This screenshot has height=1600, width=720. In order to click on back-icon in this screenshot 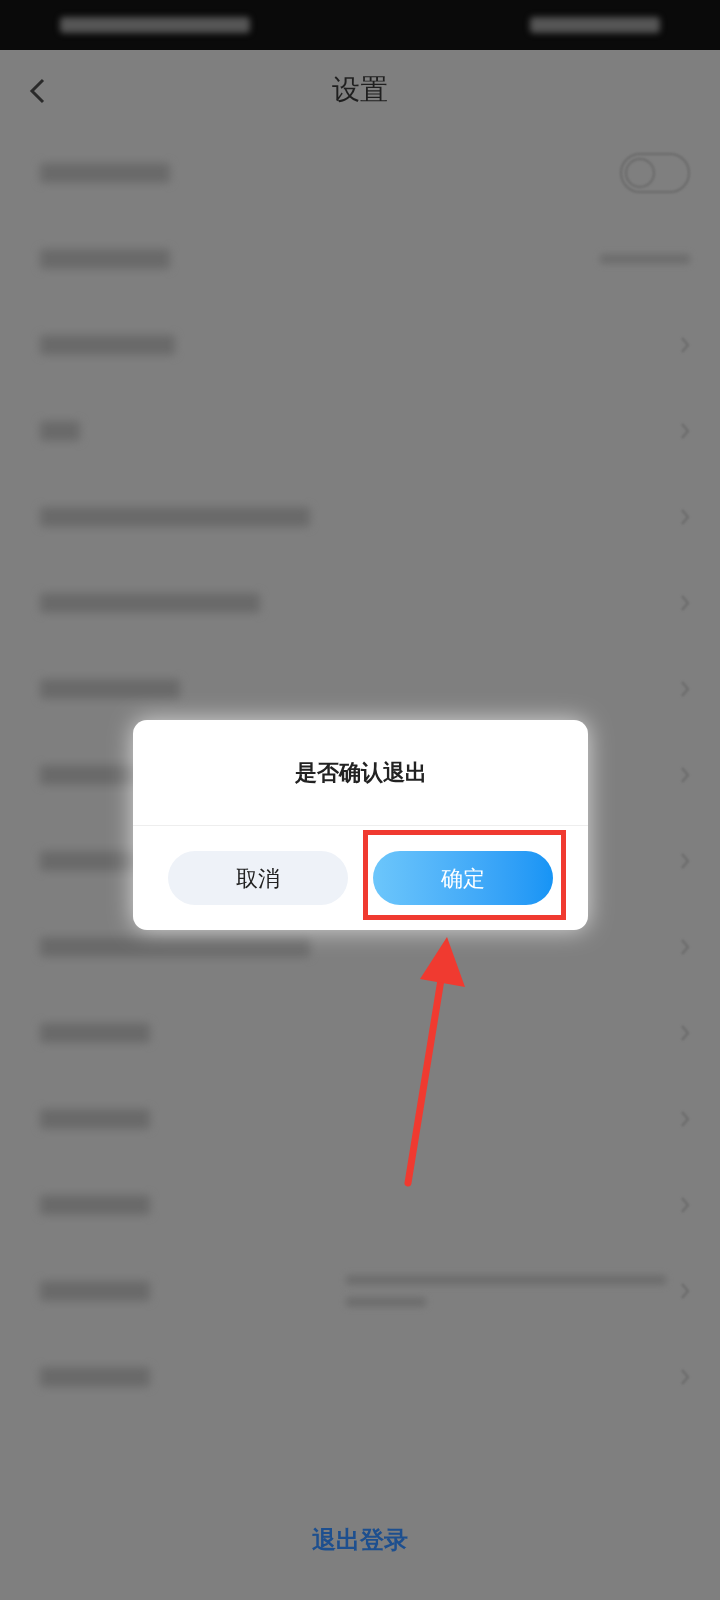, I will do `click(37, 91)`.